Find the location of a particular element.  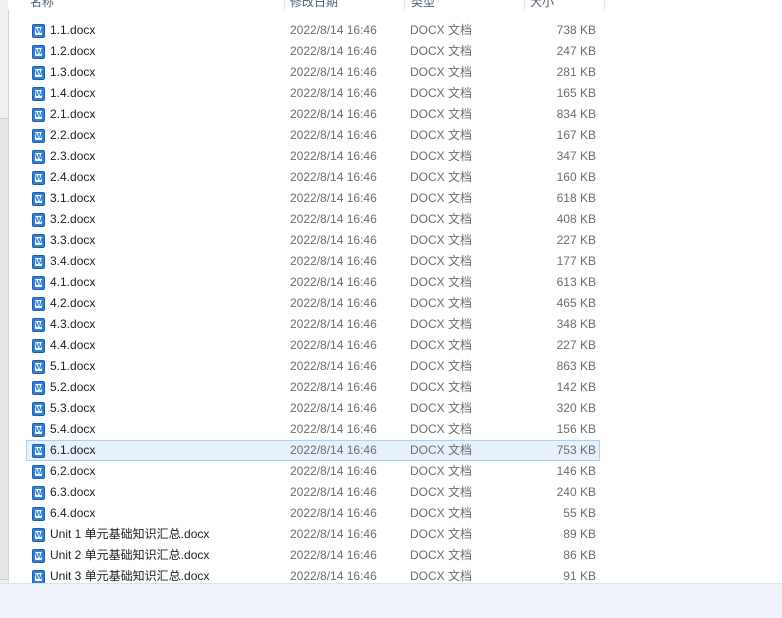

file-row: W 2.4.docx 2022/8/14 16:46 DOCX 文档 160 KB is located at coordinates (313, 177).